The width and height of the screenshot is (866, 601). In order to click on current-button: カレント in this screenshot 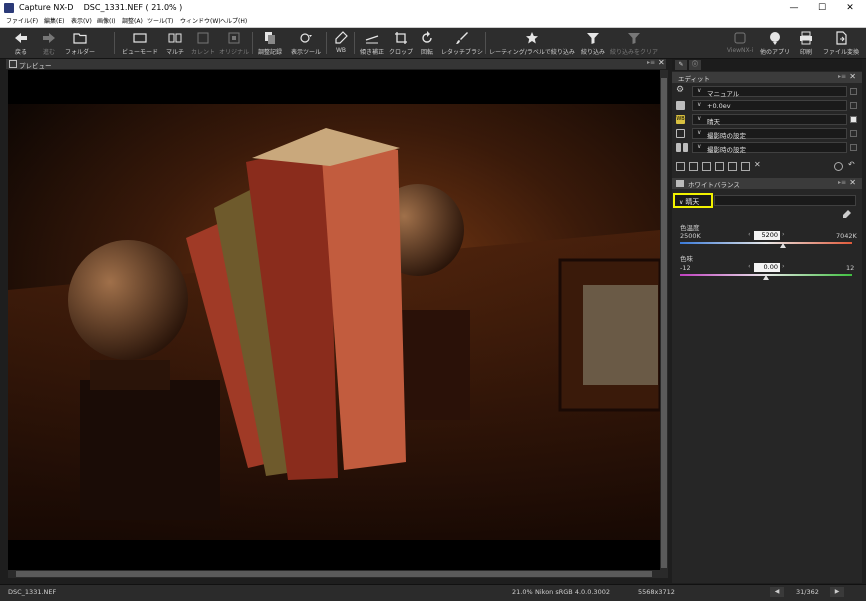, I will do `click(203, 43)`.